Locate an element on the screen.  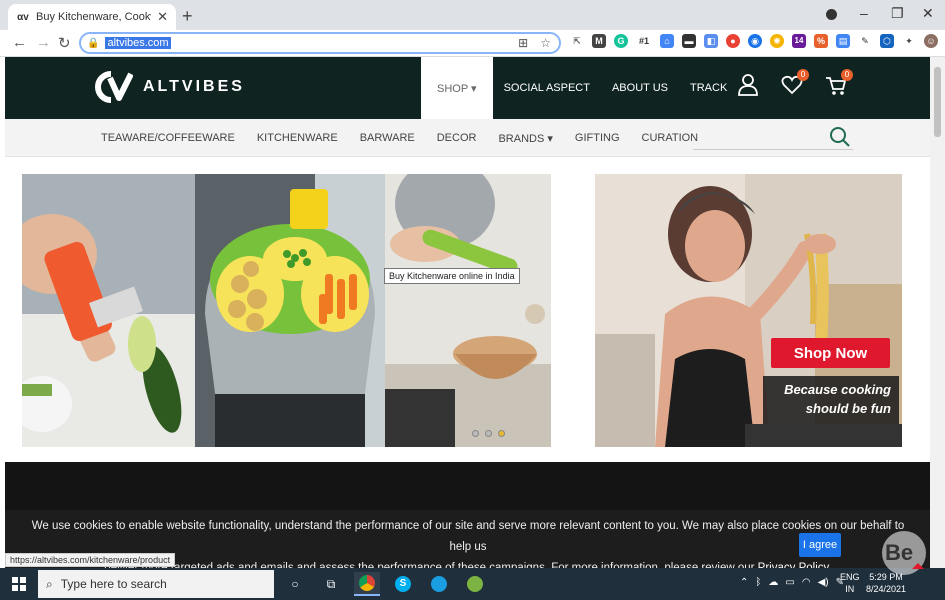
percent-extension-icon: % is located at coordinates (821, 41).